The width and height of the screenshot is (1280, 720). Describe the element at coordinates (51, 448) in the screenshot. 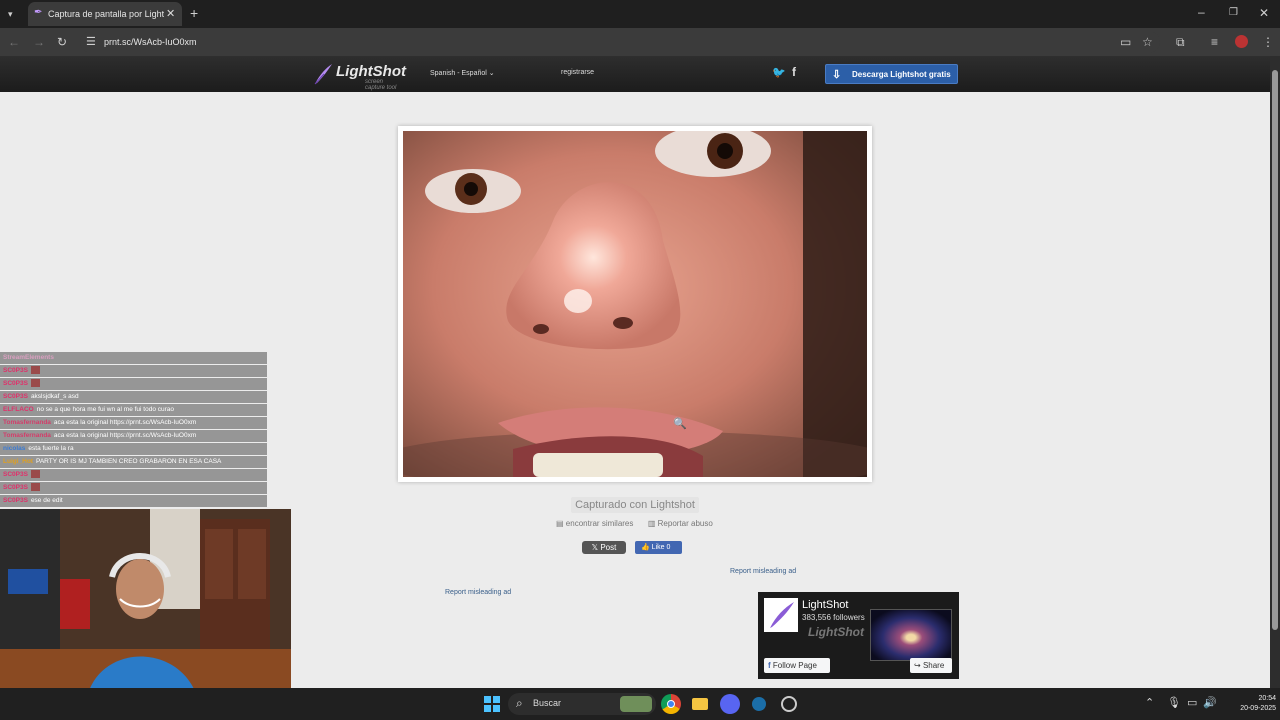

I see `chat-text: esta fuerte la ra` at that location.